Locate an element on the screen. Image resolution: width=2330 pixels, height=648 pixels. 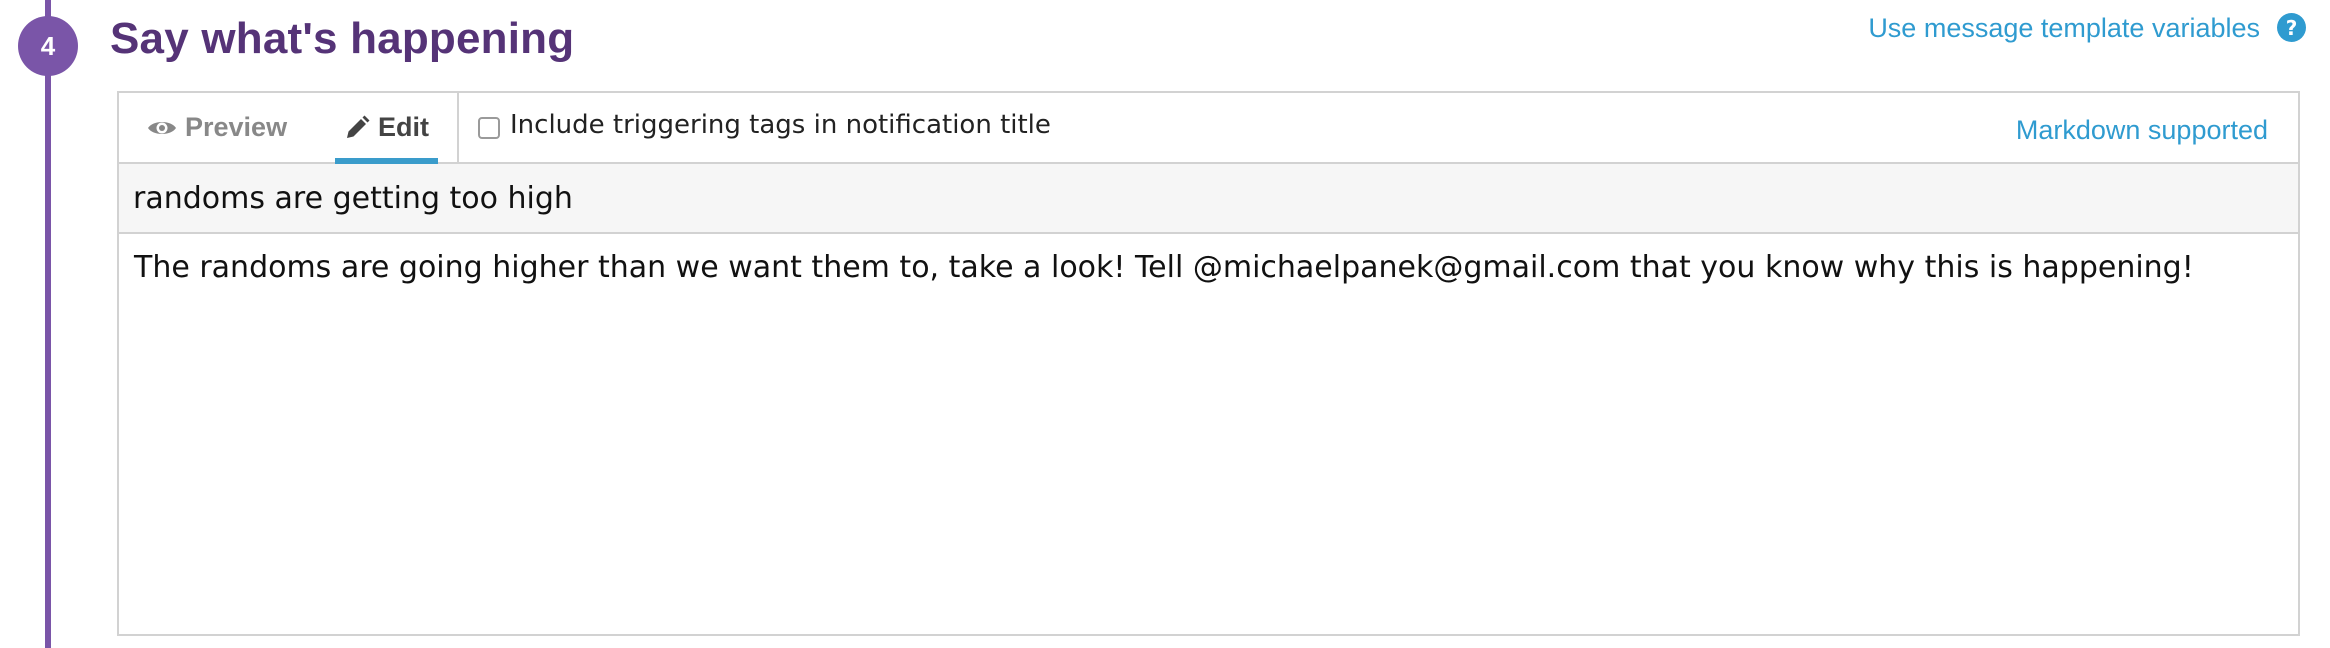
markdown-supported-link: Markdown supported is located at coordinates (2142, 130).